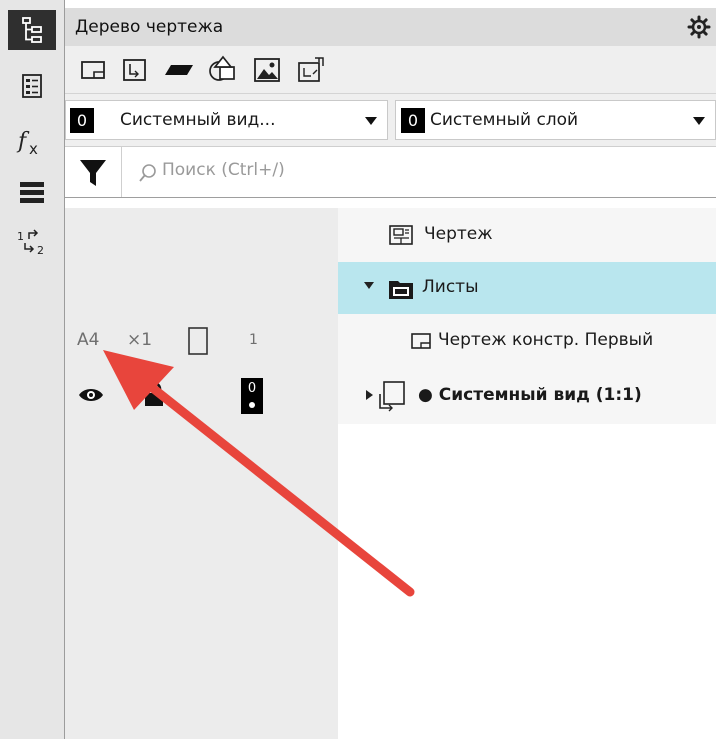  I want to click on new-view-button, so click(135, 70).